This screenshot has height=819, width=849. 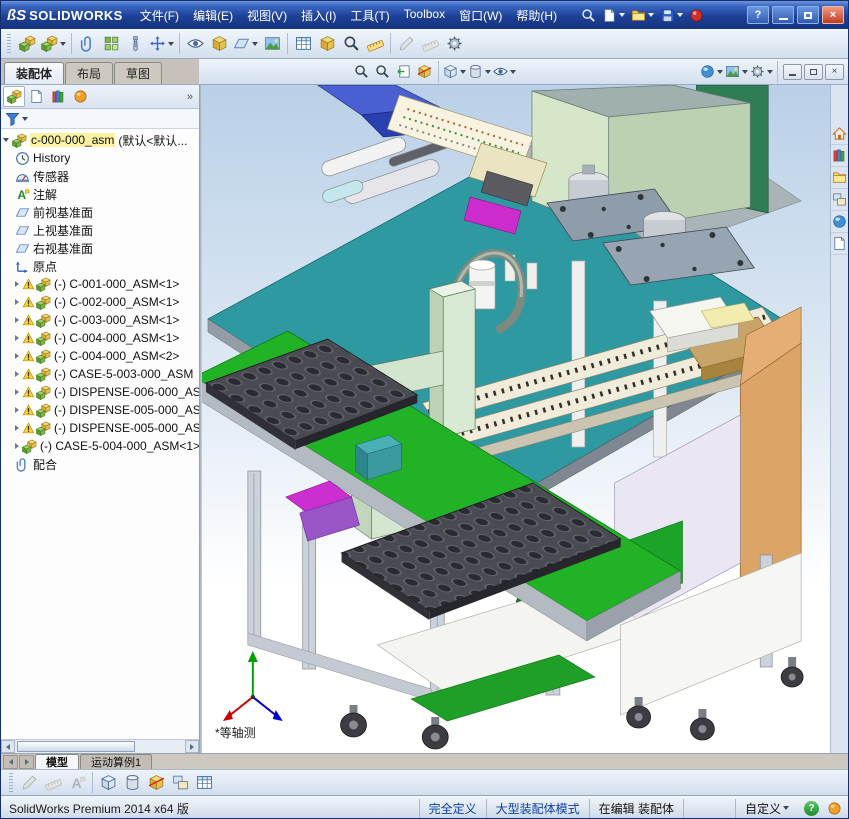 I want to click on menu-help: 帮助(H), so click(x=536, y=15).